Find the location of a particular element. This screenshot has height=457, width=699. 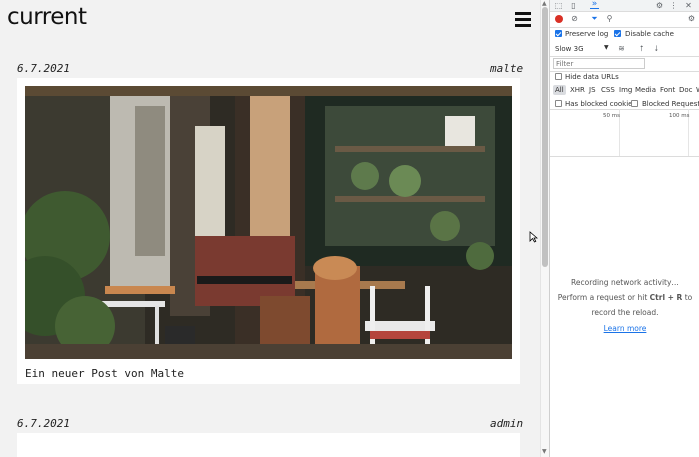

preserve-log-checkbox is located at coordinates (558, 33).